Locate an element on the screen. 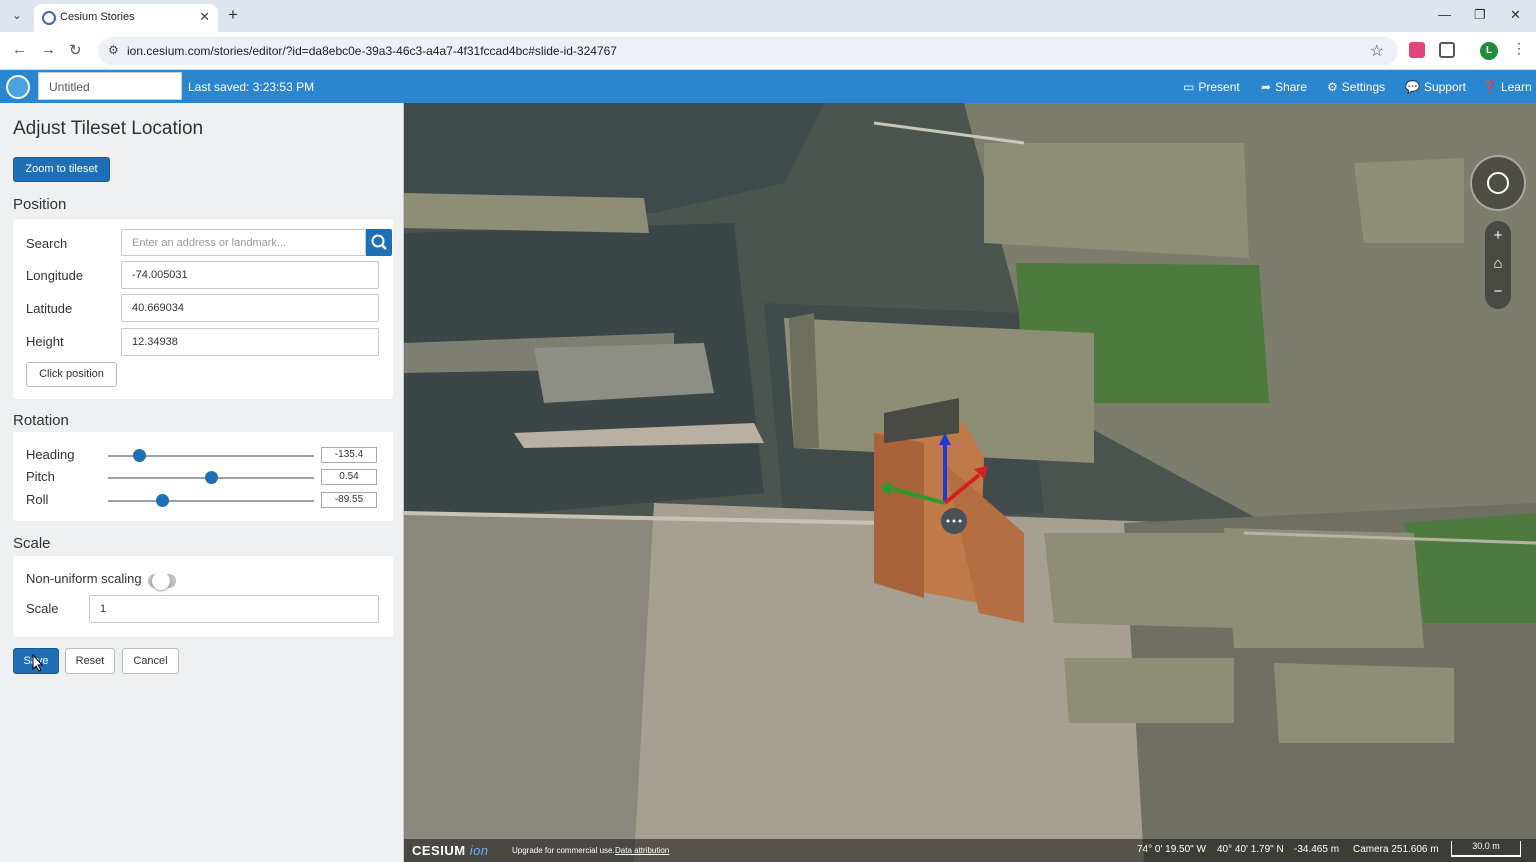 This screenshot has width=1536, height=862. restore-icon: ❐ is located at coordinates (1480, 15).